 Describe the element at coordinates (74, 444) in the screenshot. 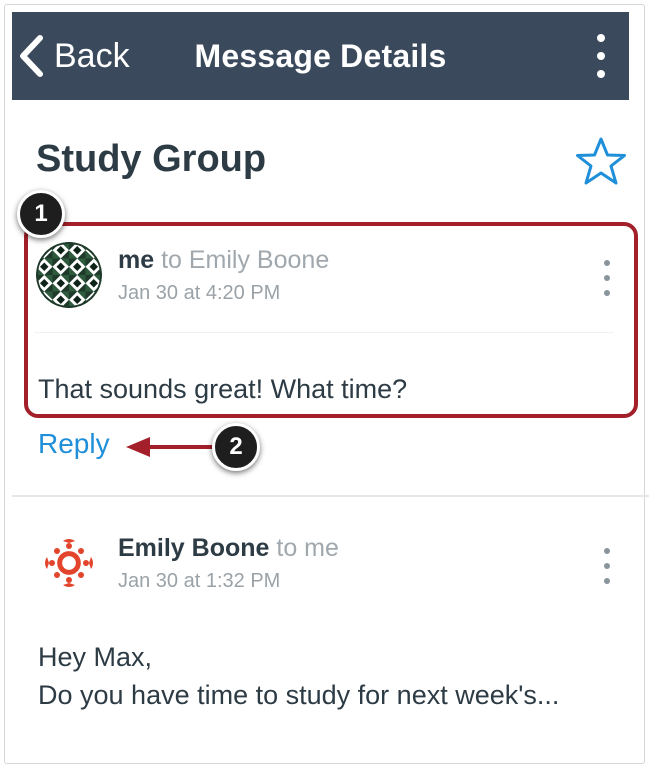

I see `reply-link: Reply` at that location.